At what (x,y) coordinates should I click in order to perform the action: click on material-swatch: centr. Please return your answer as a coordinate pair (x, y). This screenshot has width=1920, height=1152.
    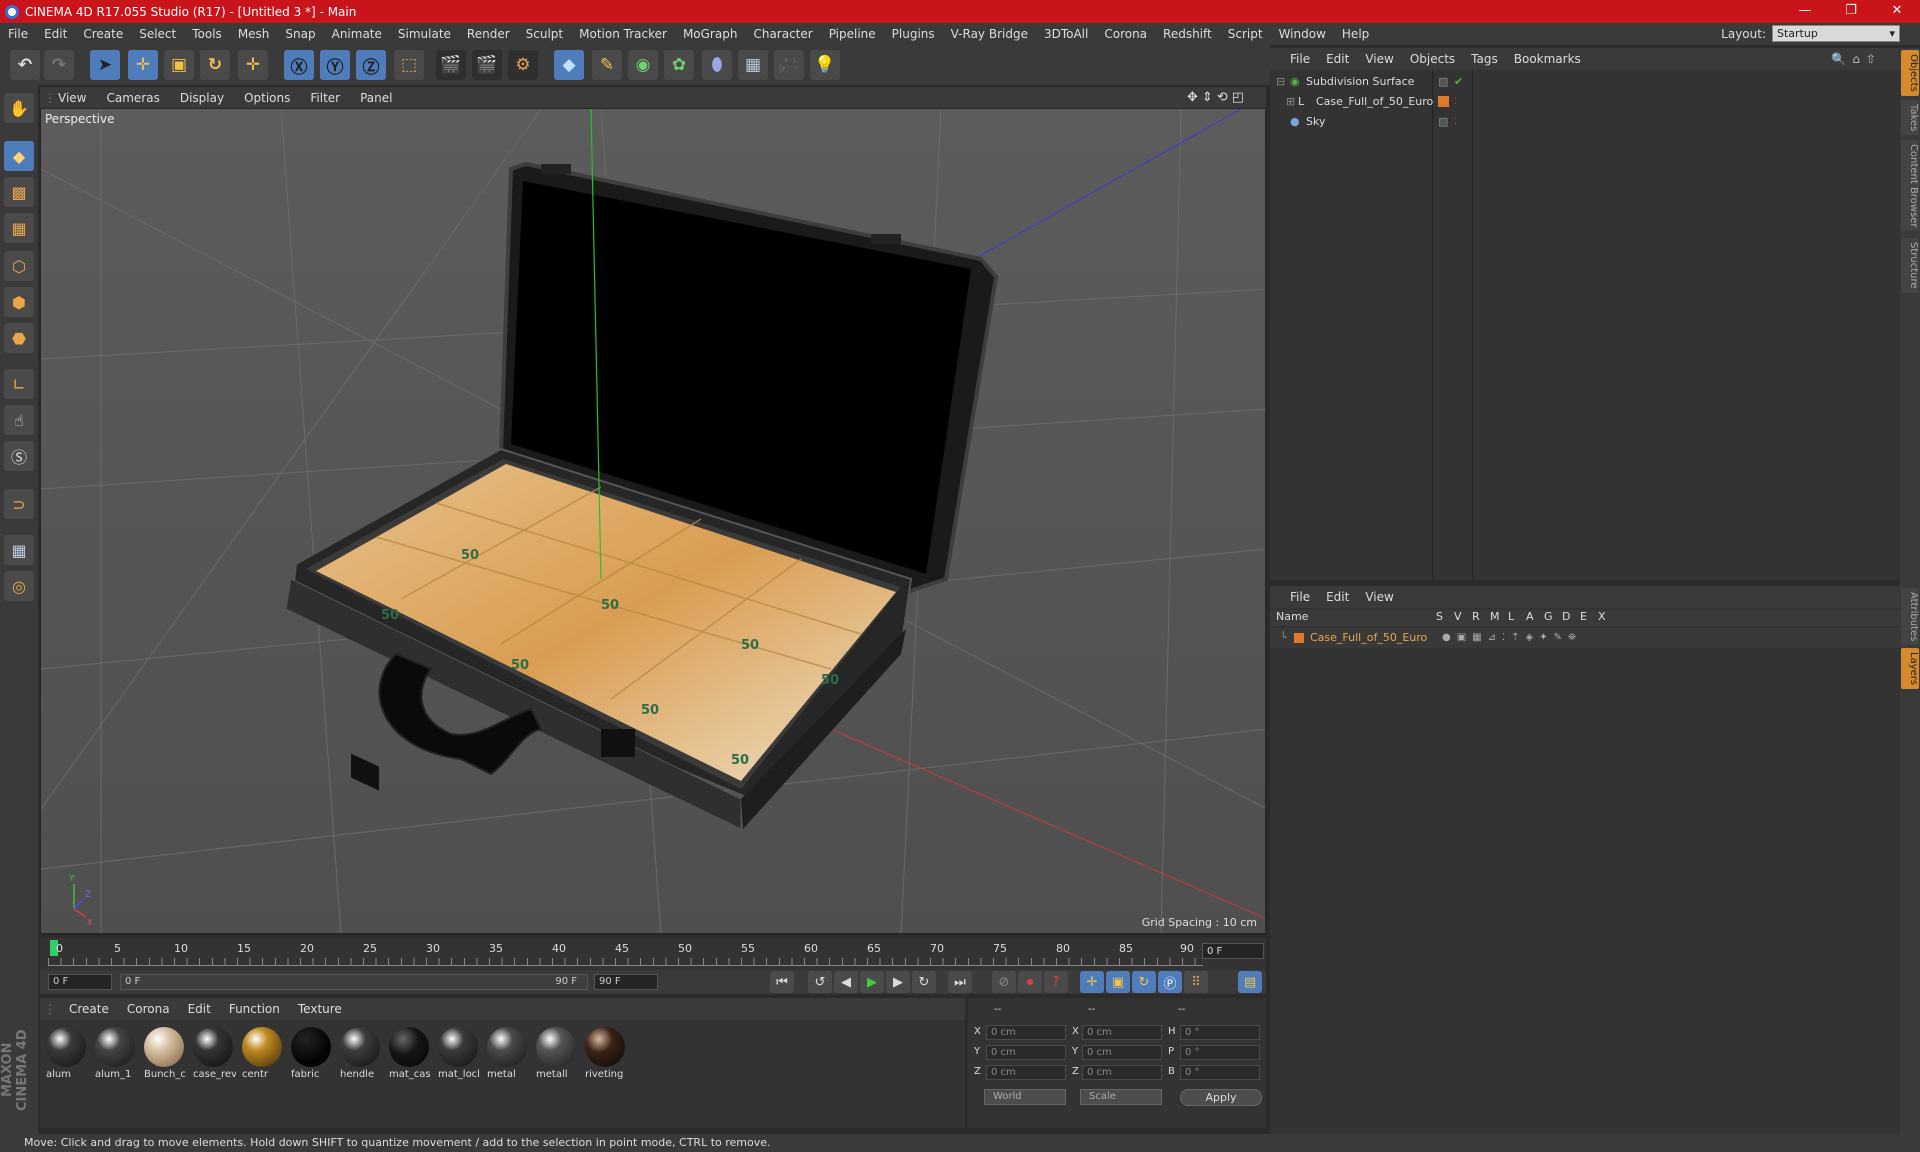
    Looking at the image, I should click on (262, 1054).